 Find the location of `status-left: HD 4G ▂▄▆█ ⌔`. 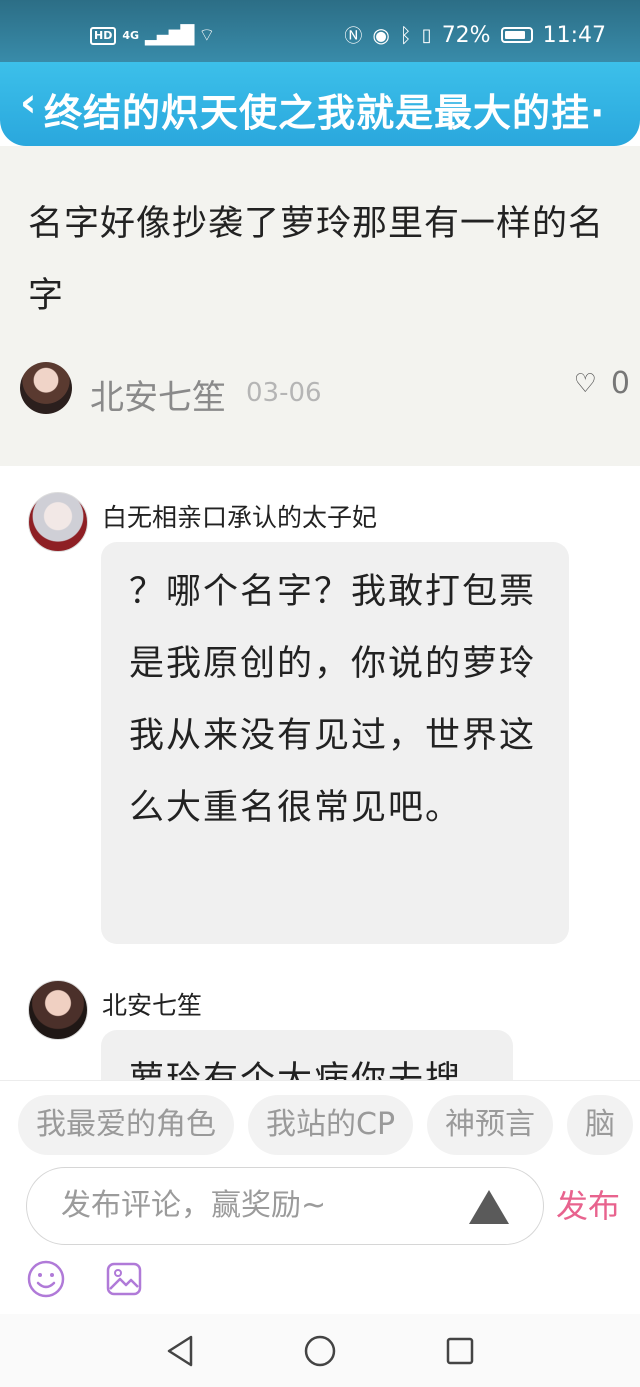

status-left: HD 4G ▂▄▆█ ⌔ is located at coordinates (152, 35).